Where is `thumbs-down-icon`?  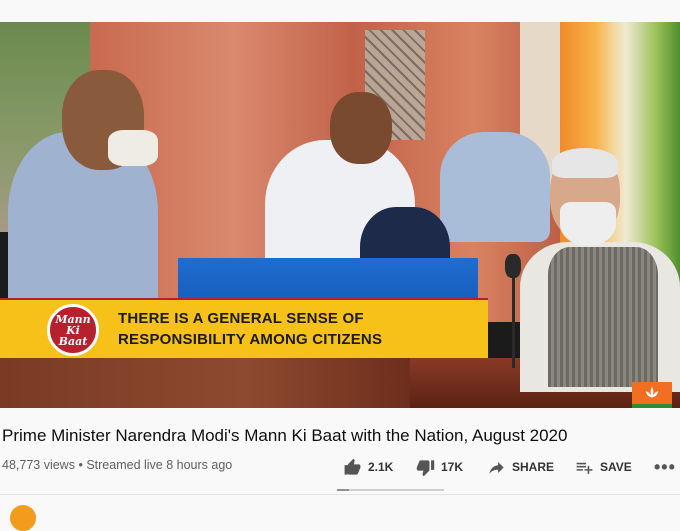
thumbs-down-icon is located at coordinates (425, 467).